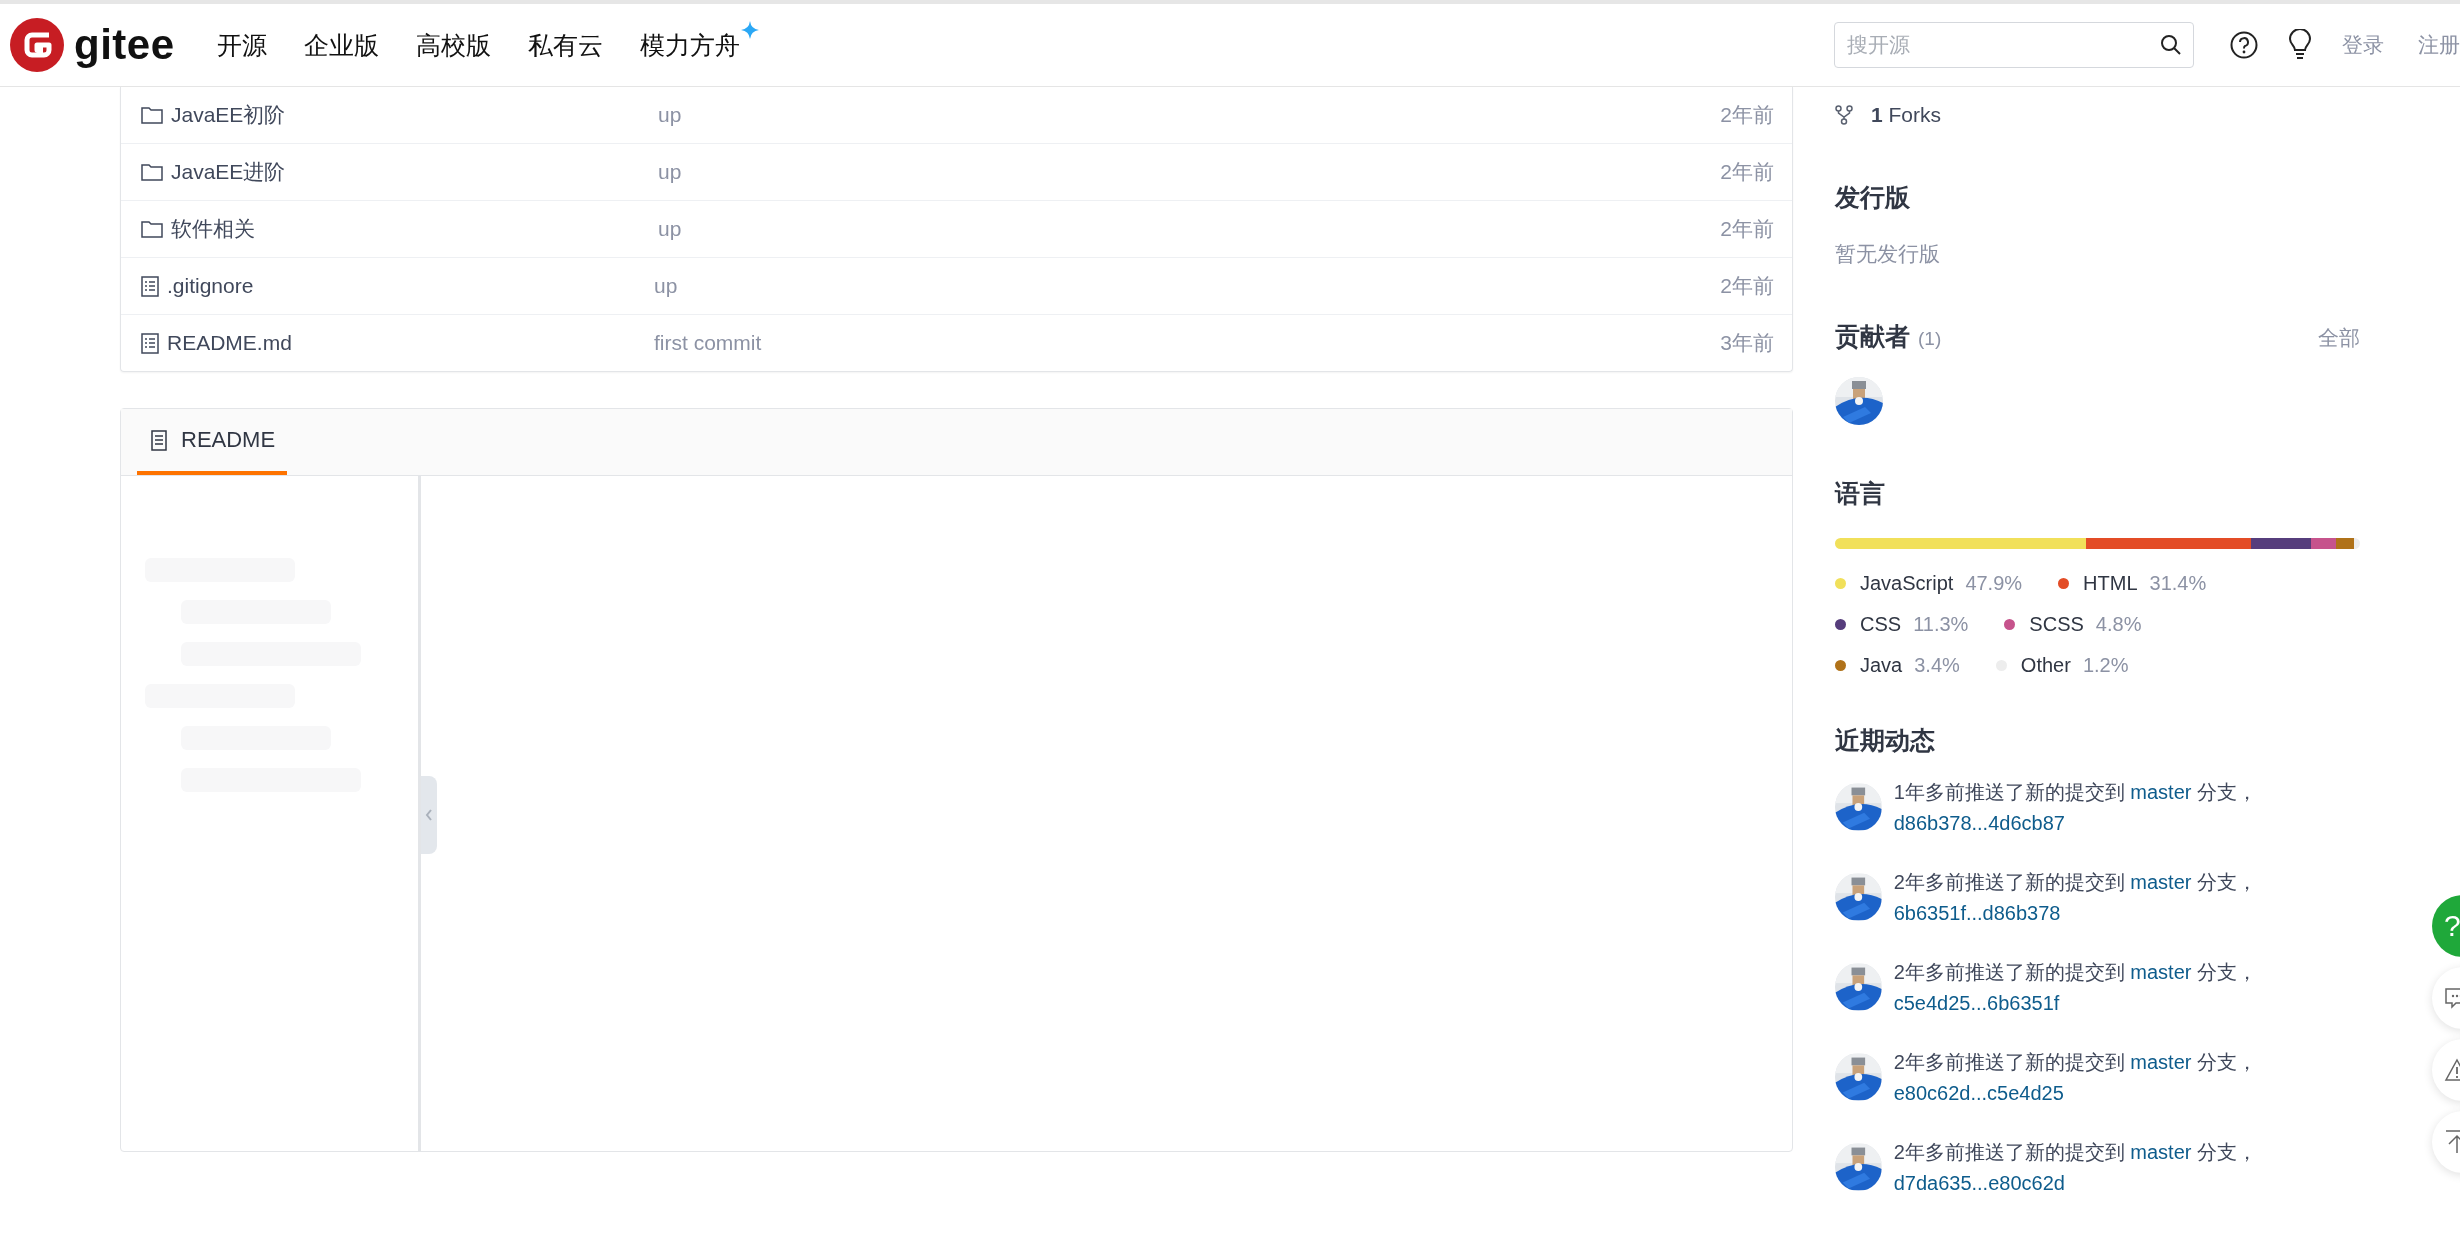 The image size is (2460, 1260). Describe the element at coordinates (2105, 665) in the screenshot. I see `language-percent: 1.2%` at that location.